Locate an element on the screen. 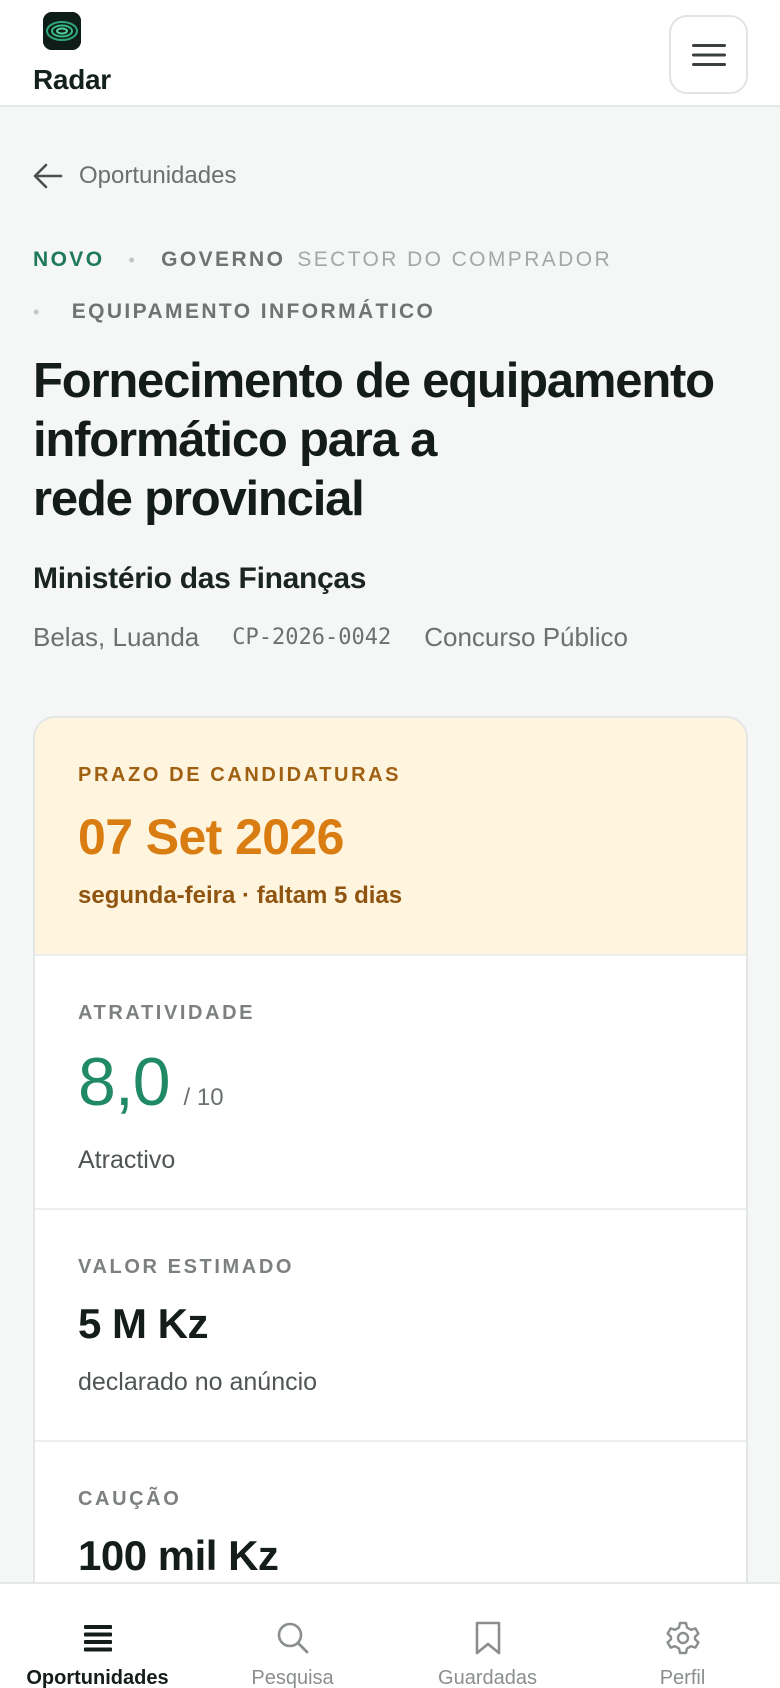  bookmark-icon is located at coordinates (487, 1638).